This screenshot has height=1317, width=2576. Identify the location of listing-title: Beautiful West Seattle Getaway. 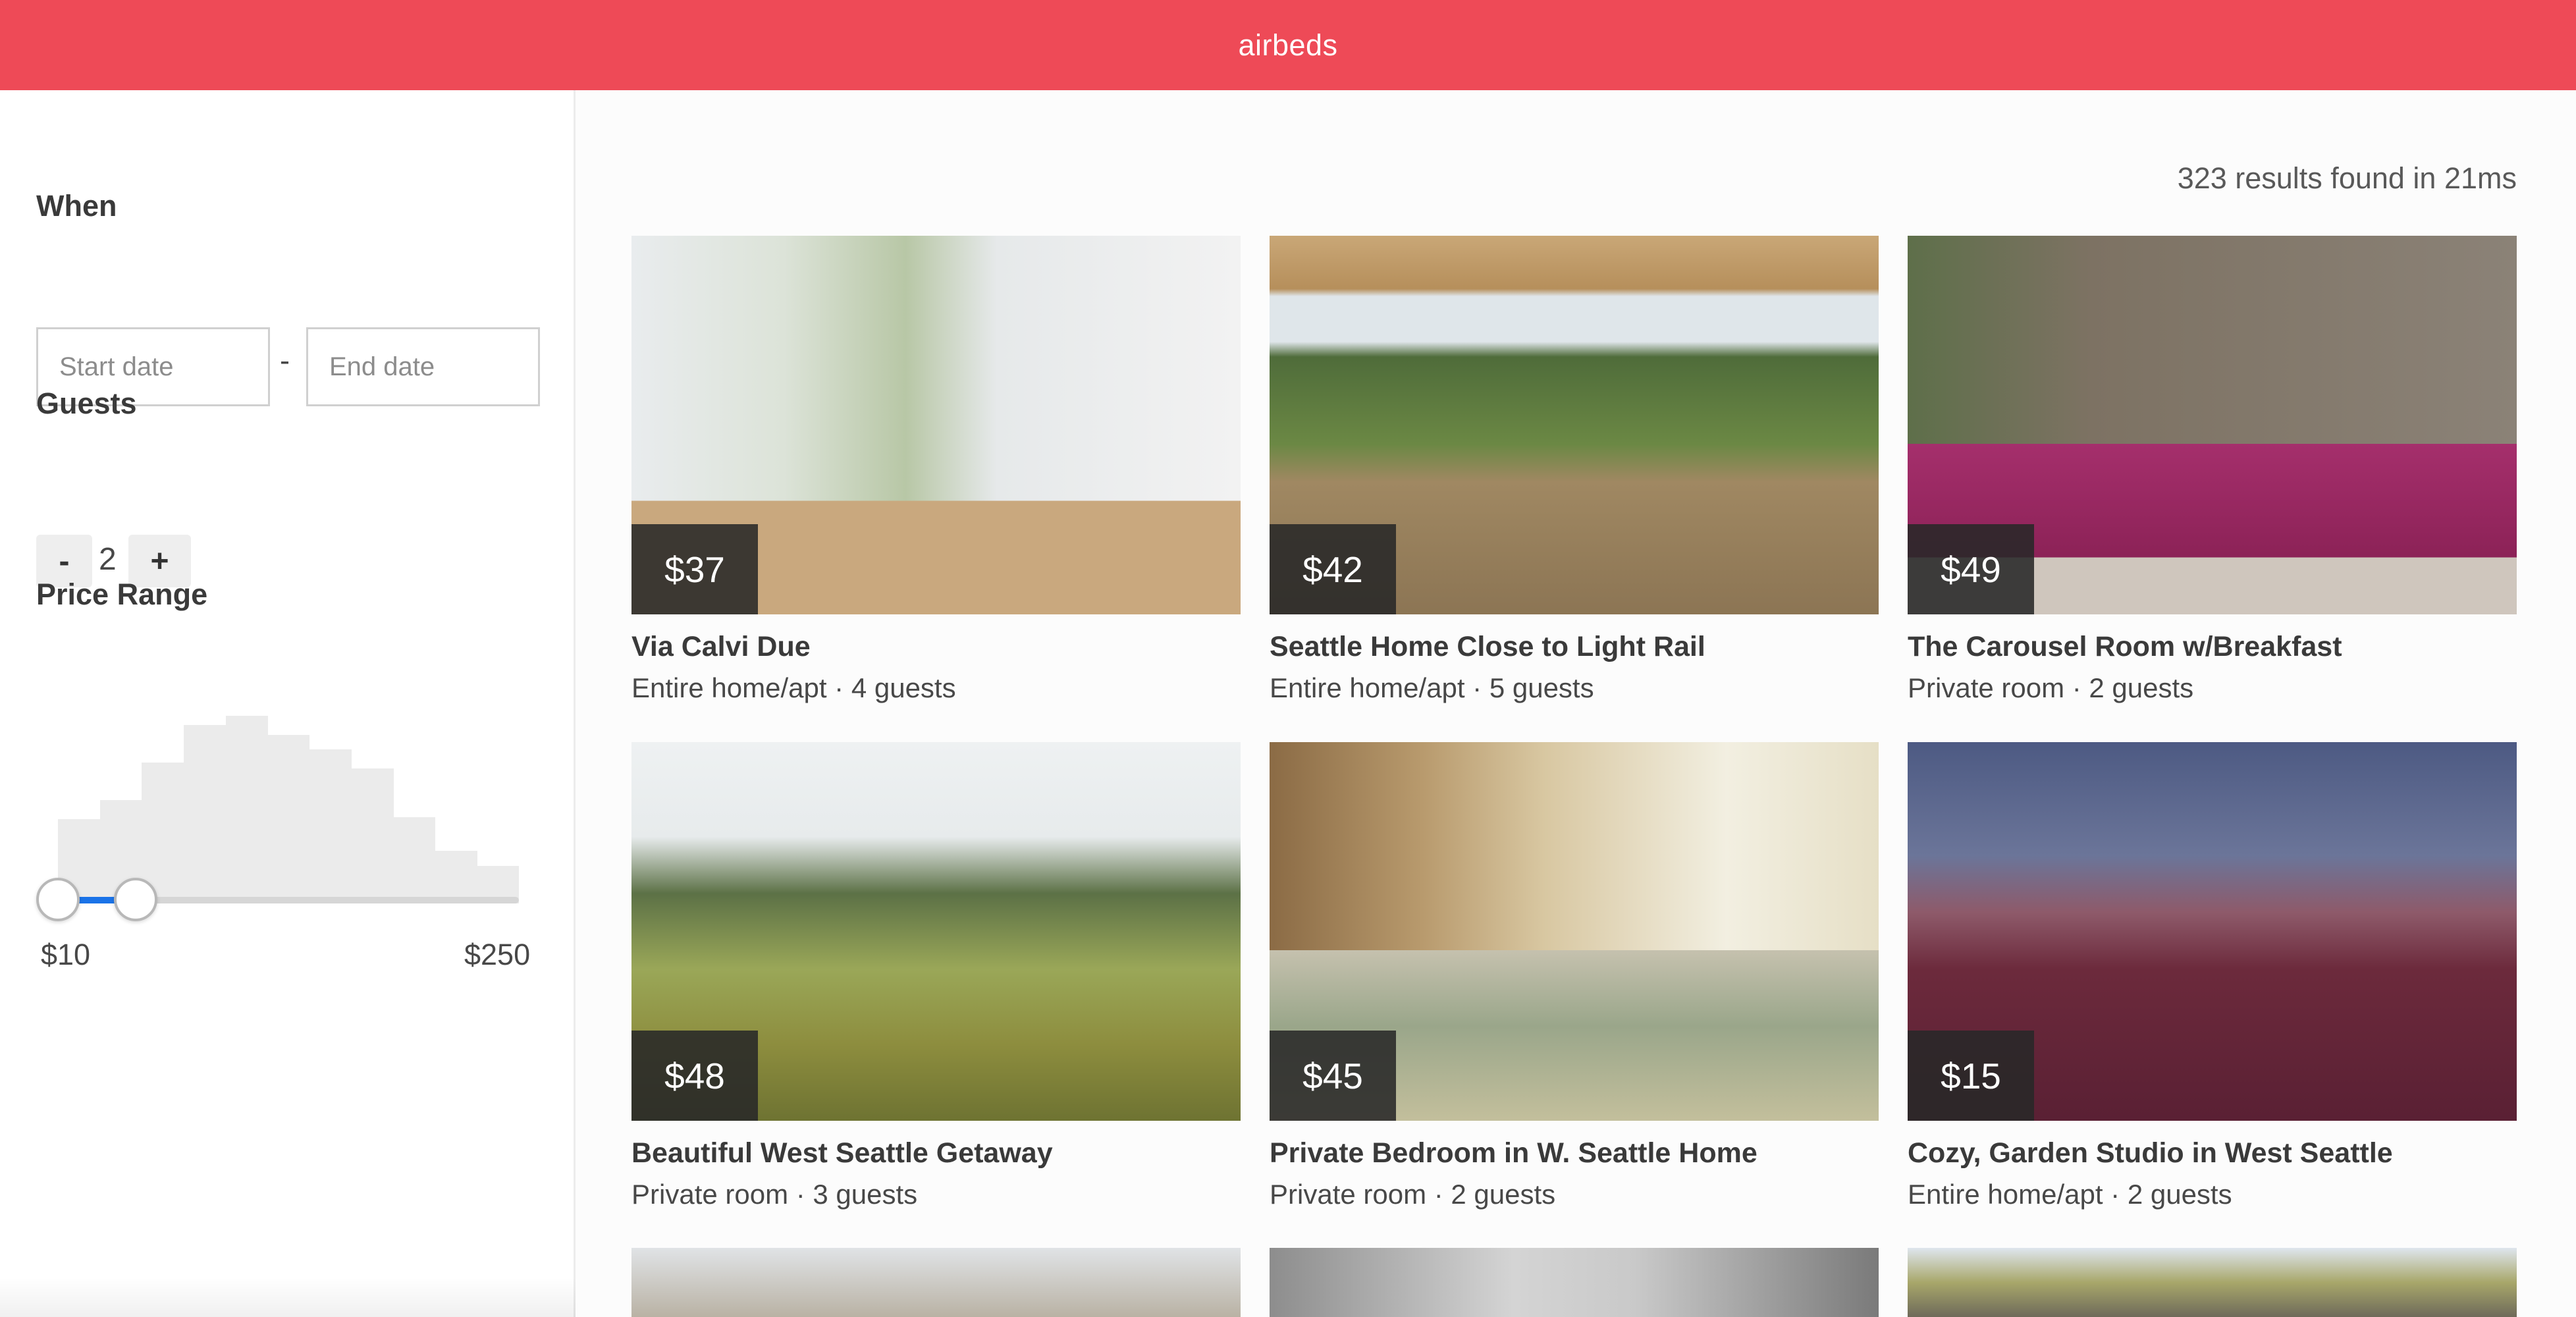
(936, 1153).